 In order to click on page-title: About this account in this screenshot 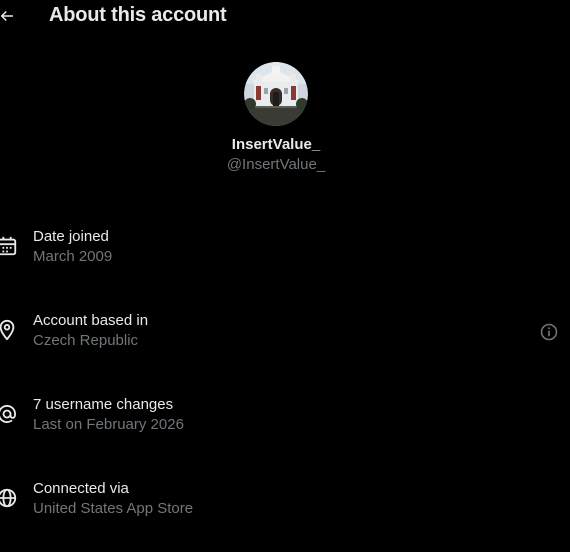, I will do `click(138, 15)`.